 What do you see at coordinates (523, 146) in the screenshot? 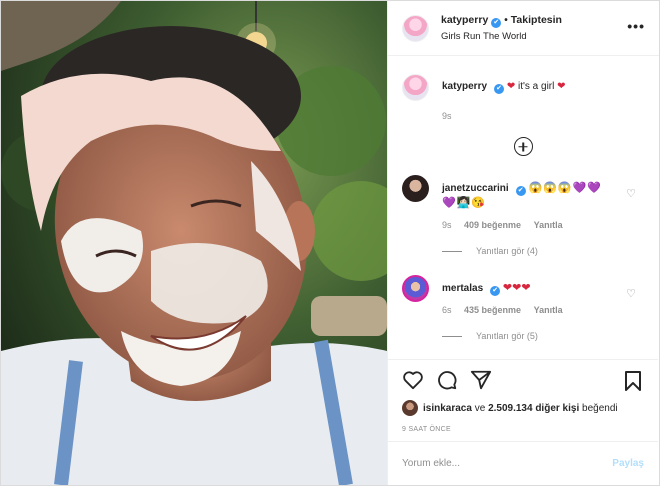
I see `add-circle-icon` at bounding box center [523, 146].